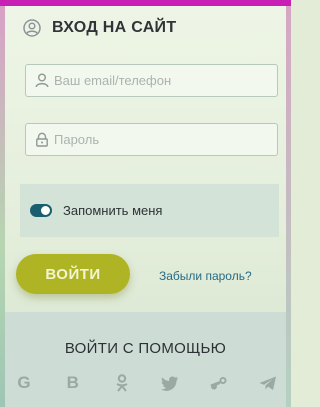 The width and height of the screenshot is (320, 407). I want to click on google-icon: G, so click(24, 383).